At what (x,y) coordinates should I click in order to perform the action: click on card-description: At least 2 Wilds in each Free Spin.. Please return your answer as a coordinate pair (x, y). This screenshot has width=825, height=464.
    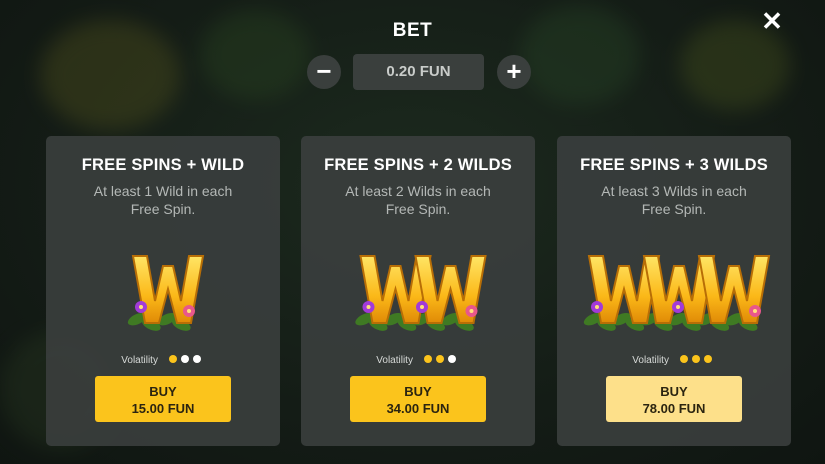
    Looking at the image, I should click on (418, 200).